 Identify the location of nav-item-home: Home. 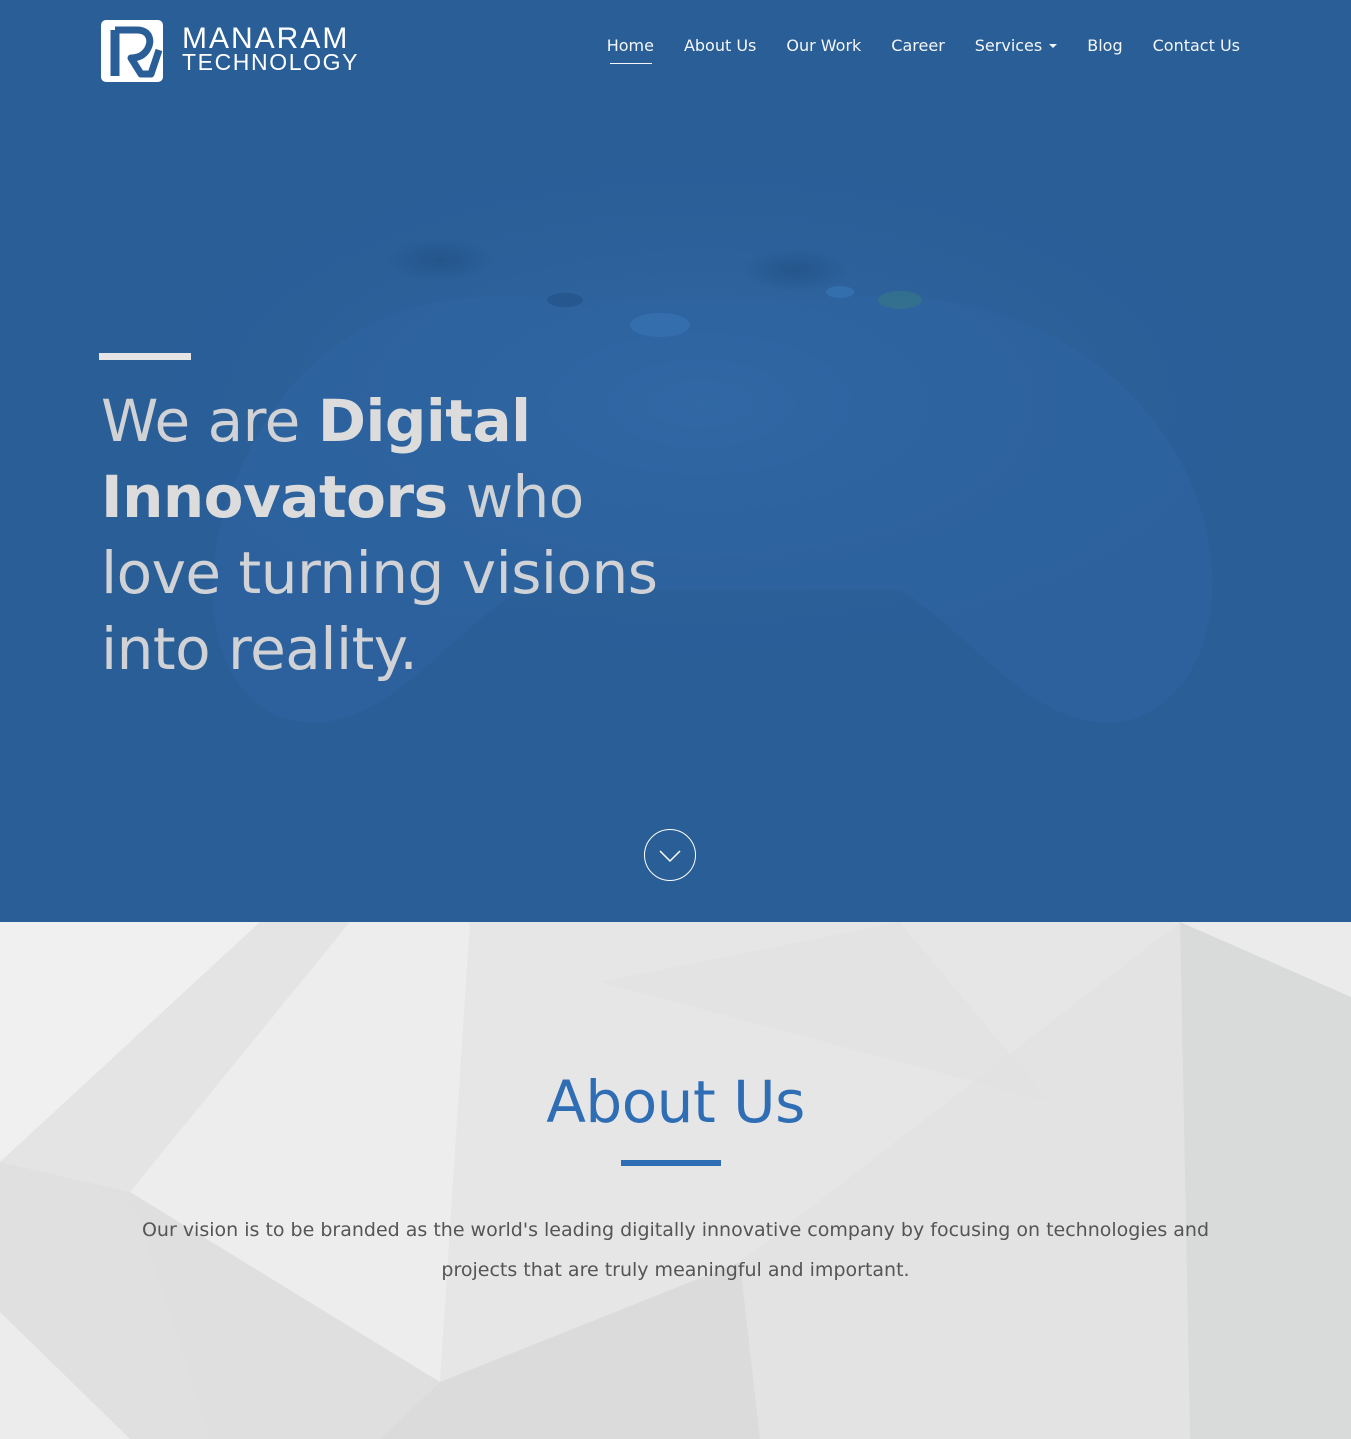
(630, 49).